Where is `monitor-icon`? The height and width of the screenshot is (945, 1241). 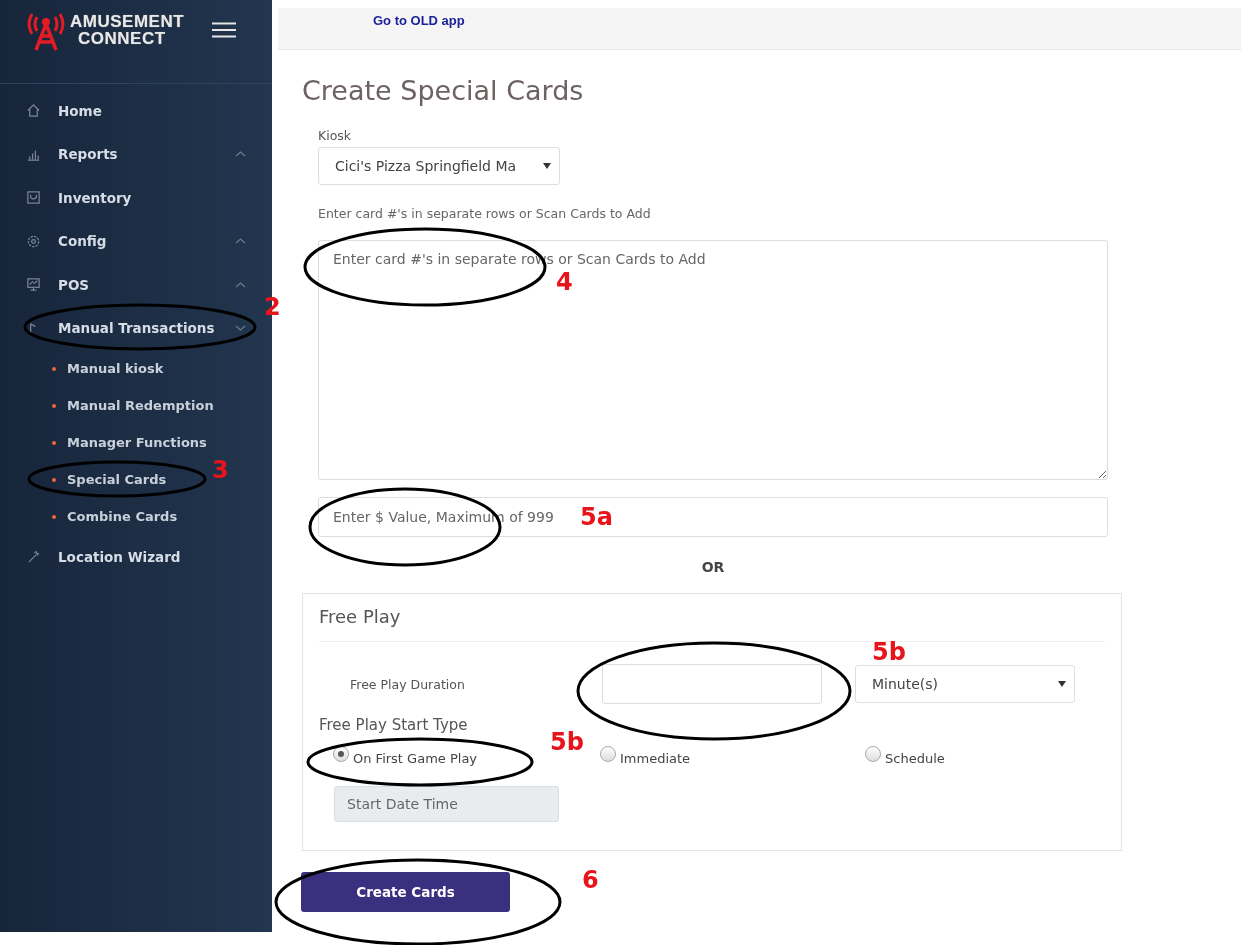
monitor-icon is located at coordinates (33, 285).